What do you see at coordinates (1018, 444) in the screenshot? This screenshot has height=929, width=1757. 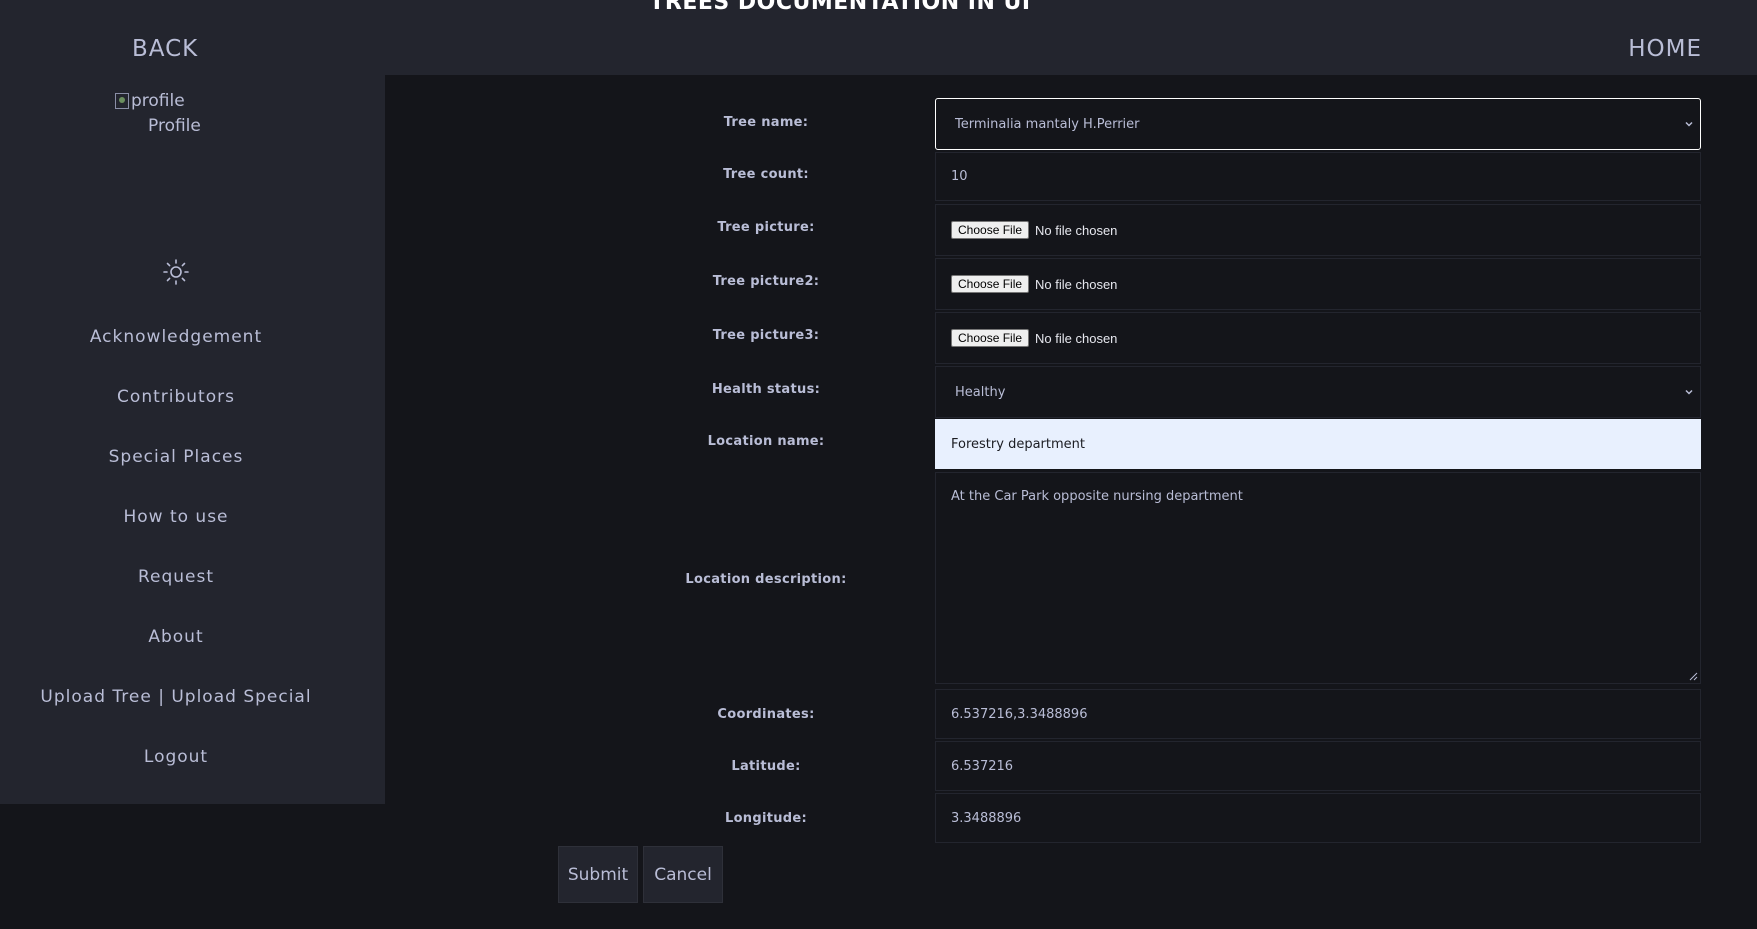 I see `location-name-value: Forestry department` at bounding box center [1018, 444].